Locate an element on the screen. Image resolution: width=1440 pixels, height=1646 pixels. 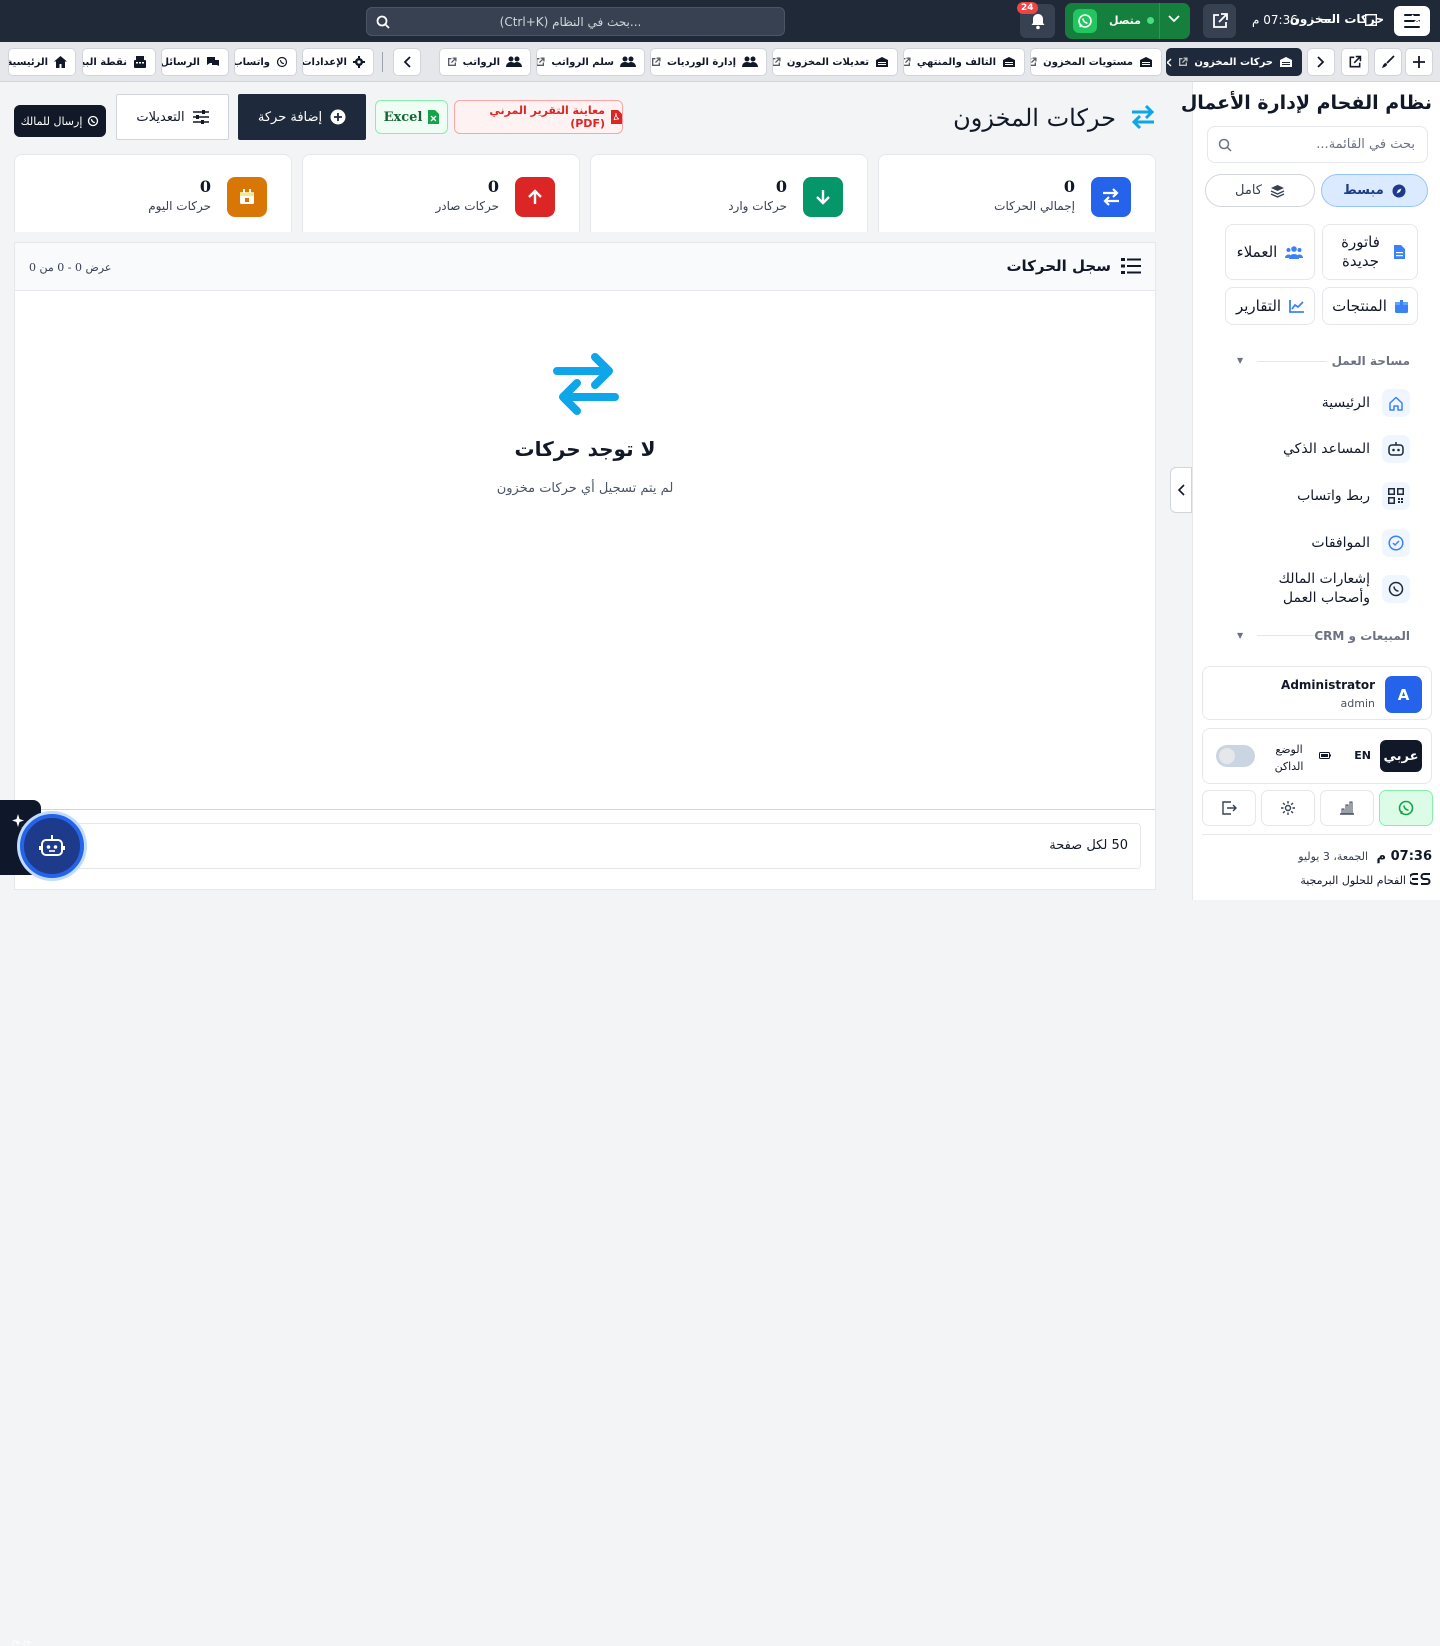
quick-customers: العملاء is located at coordinates (1270, 252).